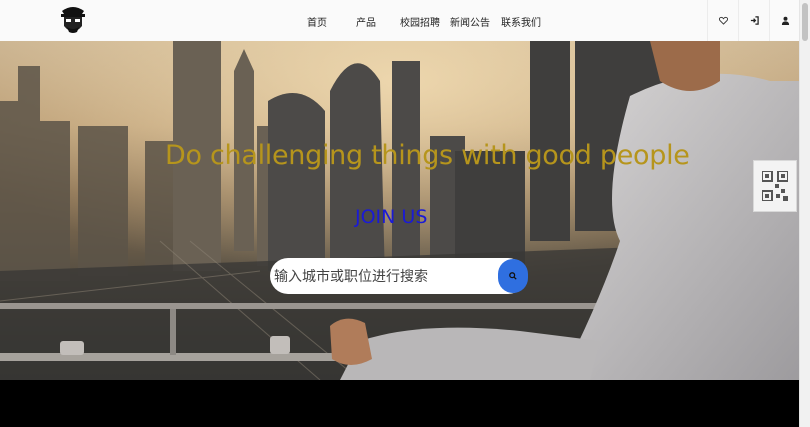 Image resolution: width=810 pixels, height=427 pixels. Describe the element at coordinates (366, 21) in the screenshot. I see `nav-item-products: 产品` at that location.